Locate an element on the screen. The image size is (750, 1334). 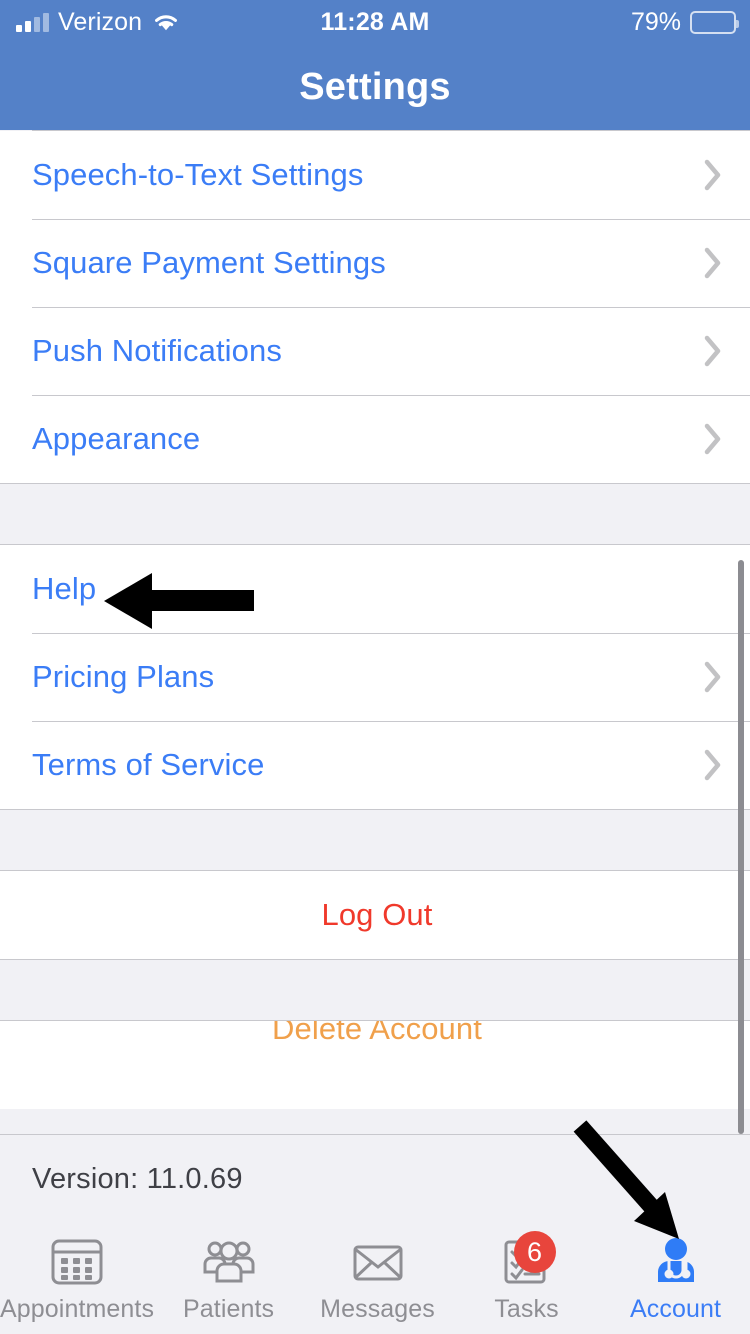
tab-patients: Patients is located at coordinates (228, 1281).